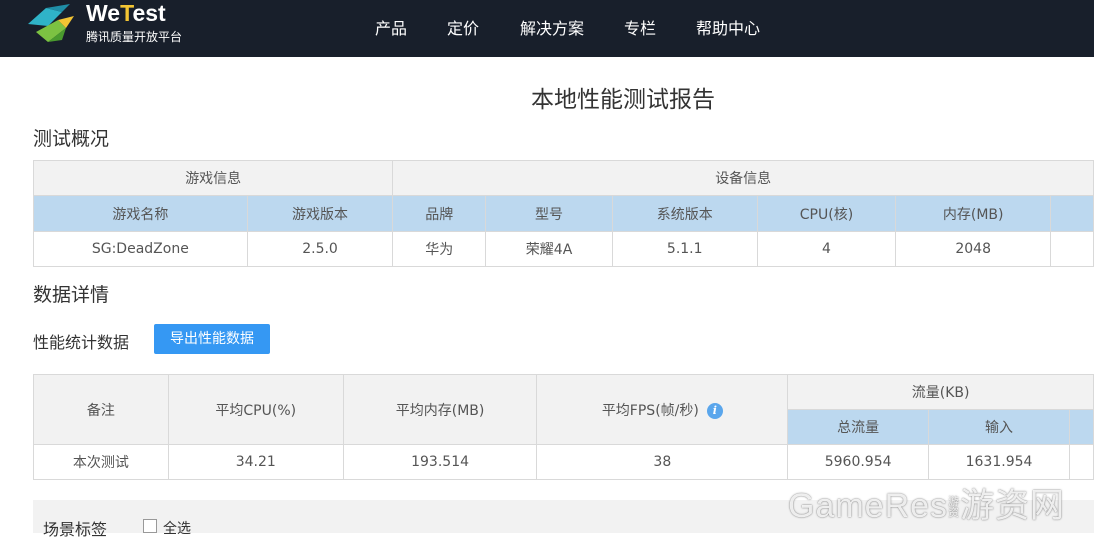 The height and width of the screenshot is (540, 1094). What do you see at coordinates (549, 213) in the screenshot?
I see `col-header-model: 型号` at bounding box center [549, 213].